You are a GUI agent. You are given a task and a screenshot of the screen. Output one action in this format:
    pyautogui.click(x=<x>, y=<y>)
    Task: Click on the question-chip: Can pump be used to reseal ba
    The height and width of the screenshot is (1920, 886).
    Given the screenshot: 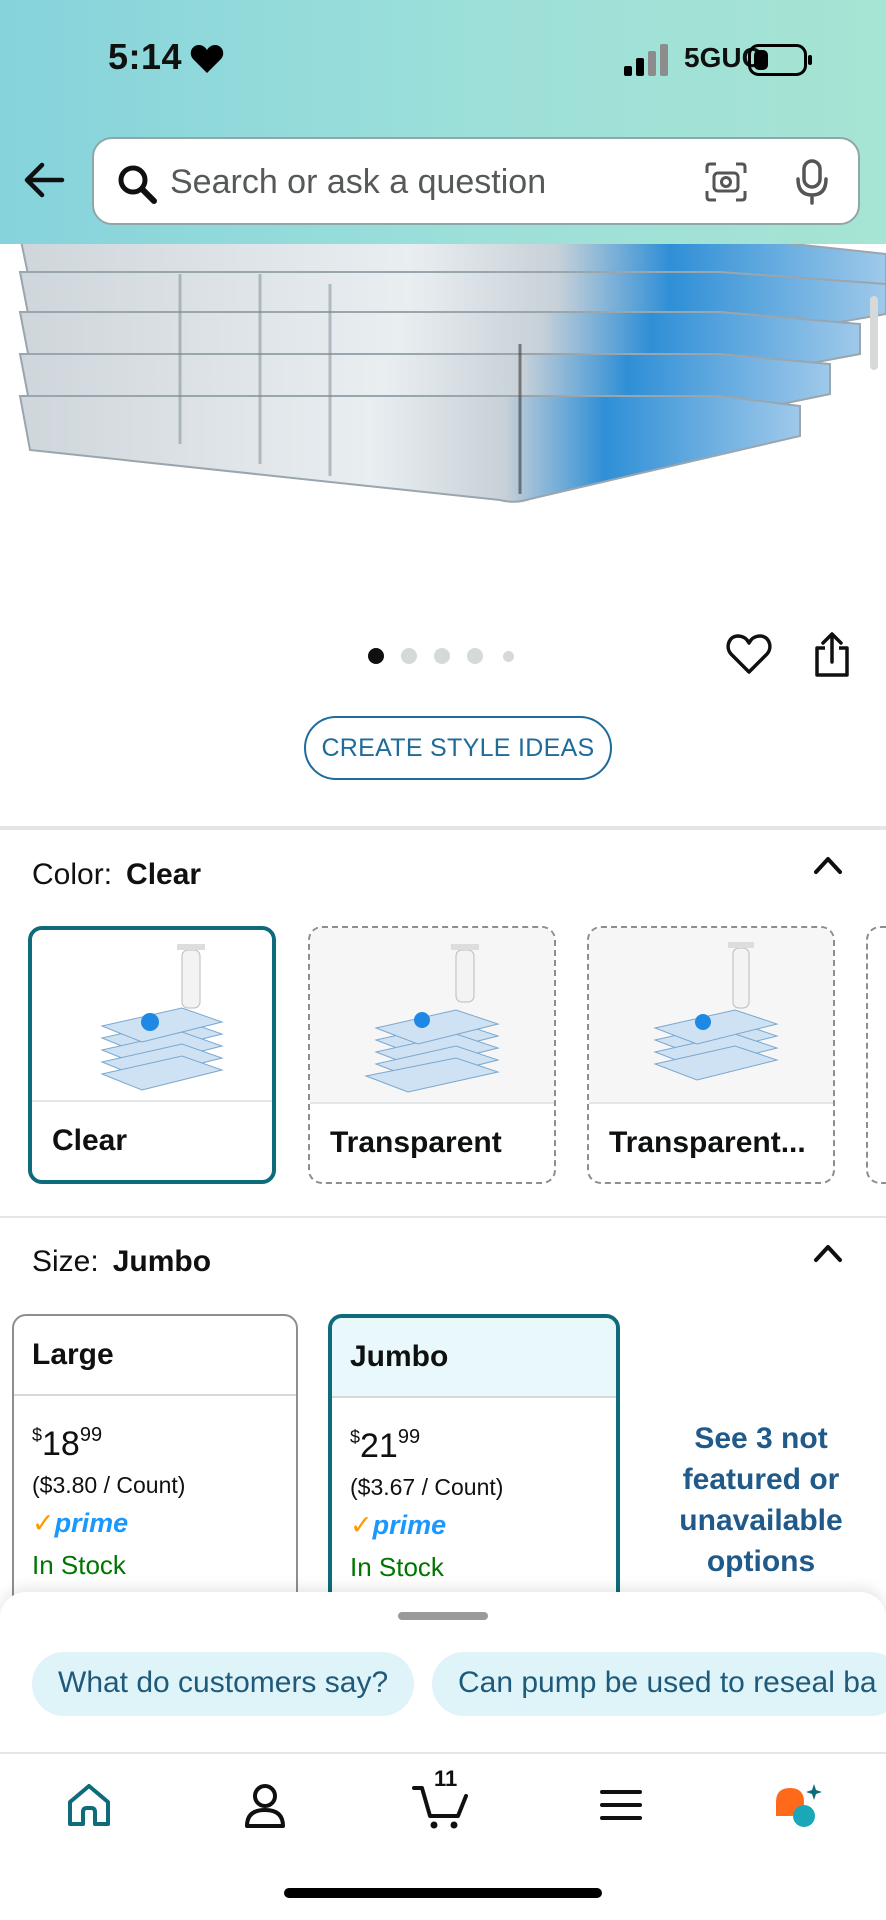 What is the action you would take?
    pyautogui.click(x=659, y=1684)
    